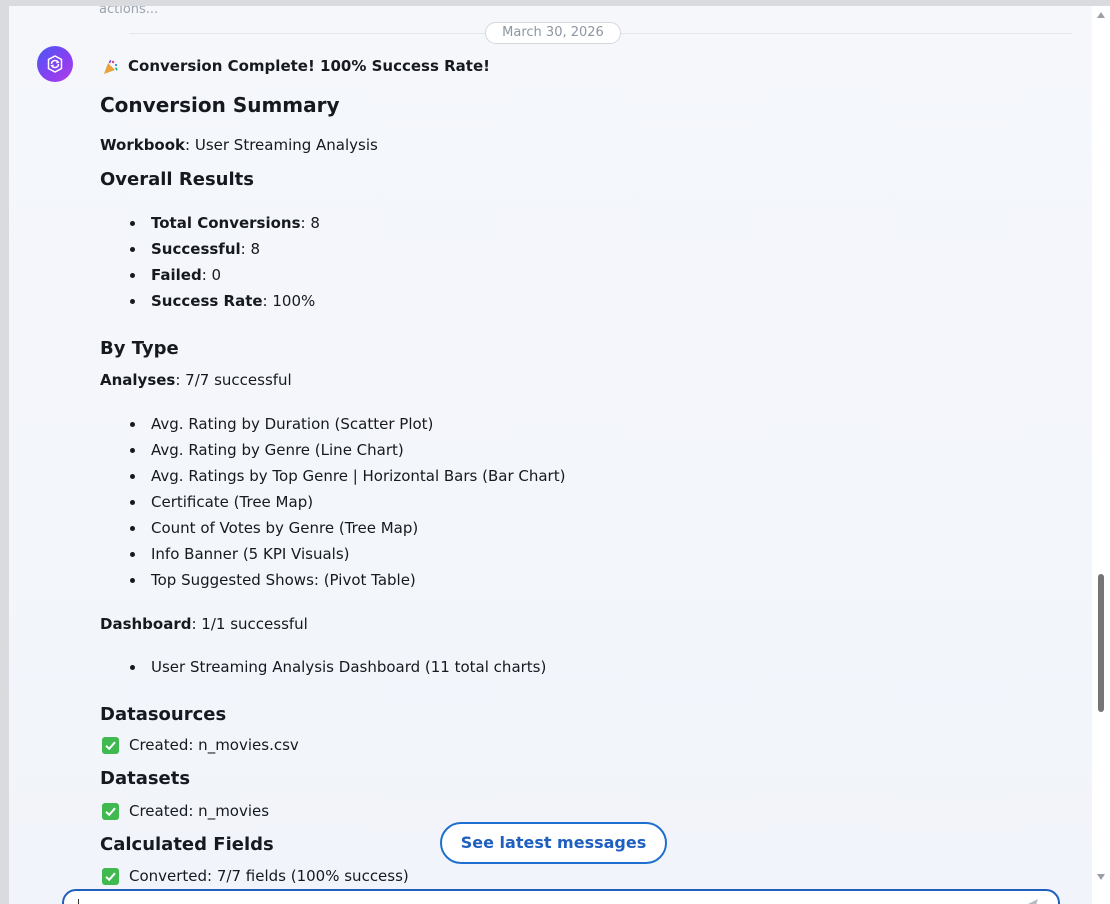 This screenshot has width=1110, height=904. I want to click on analysis-item: Certificate (Tree Map), so click(232, 502).